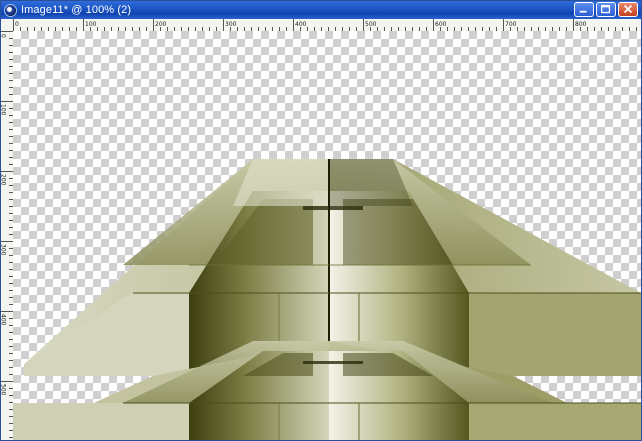 The image size is (642, 441). I want to click on window-controls, so click(606, 9).